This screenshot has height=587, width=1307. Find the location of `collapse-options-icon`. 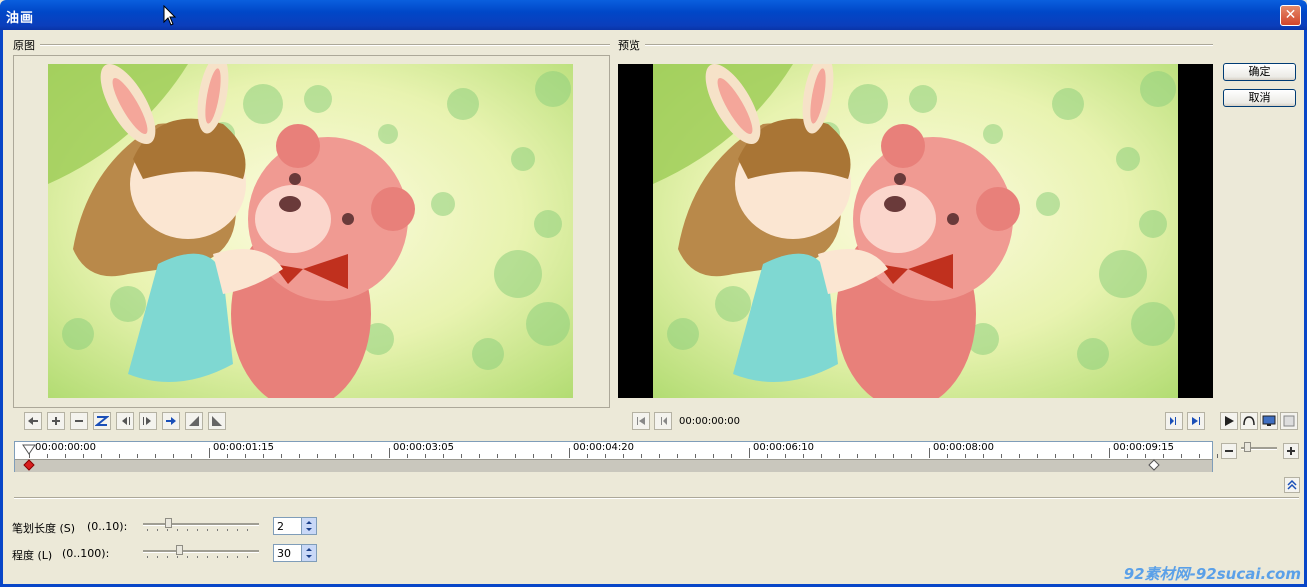

collapse-options-icon is located at coordinates (1292, 485).